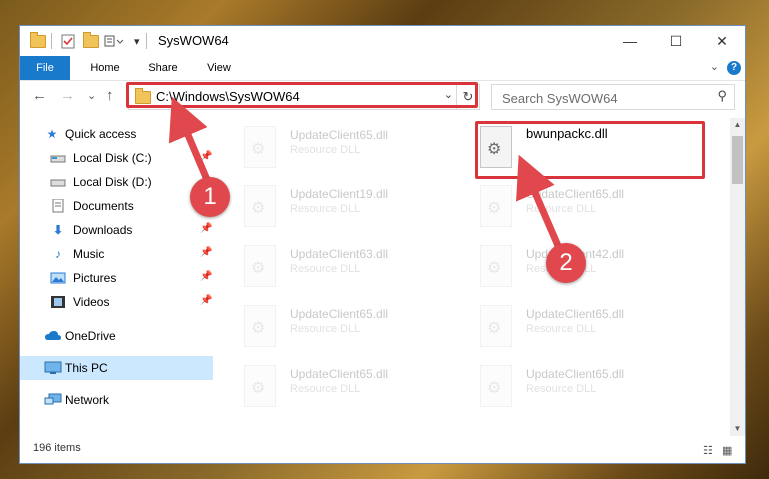 Image resolution: width=769 pixels, height=479 pixels. I want to click on step-marker-2: 2, so click(566, 263).